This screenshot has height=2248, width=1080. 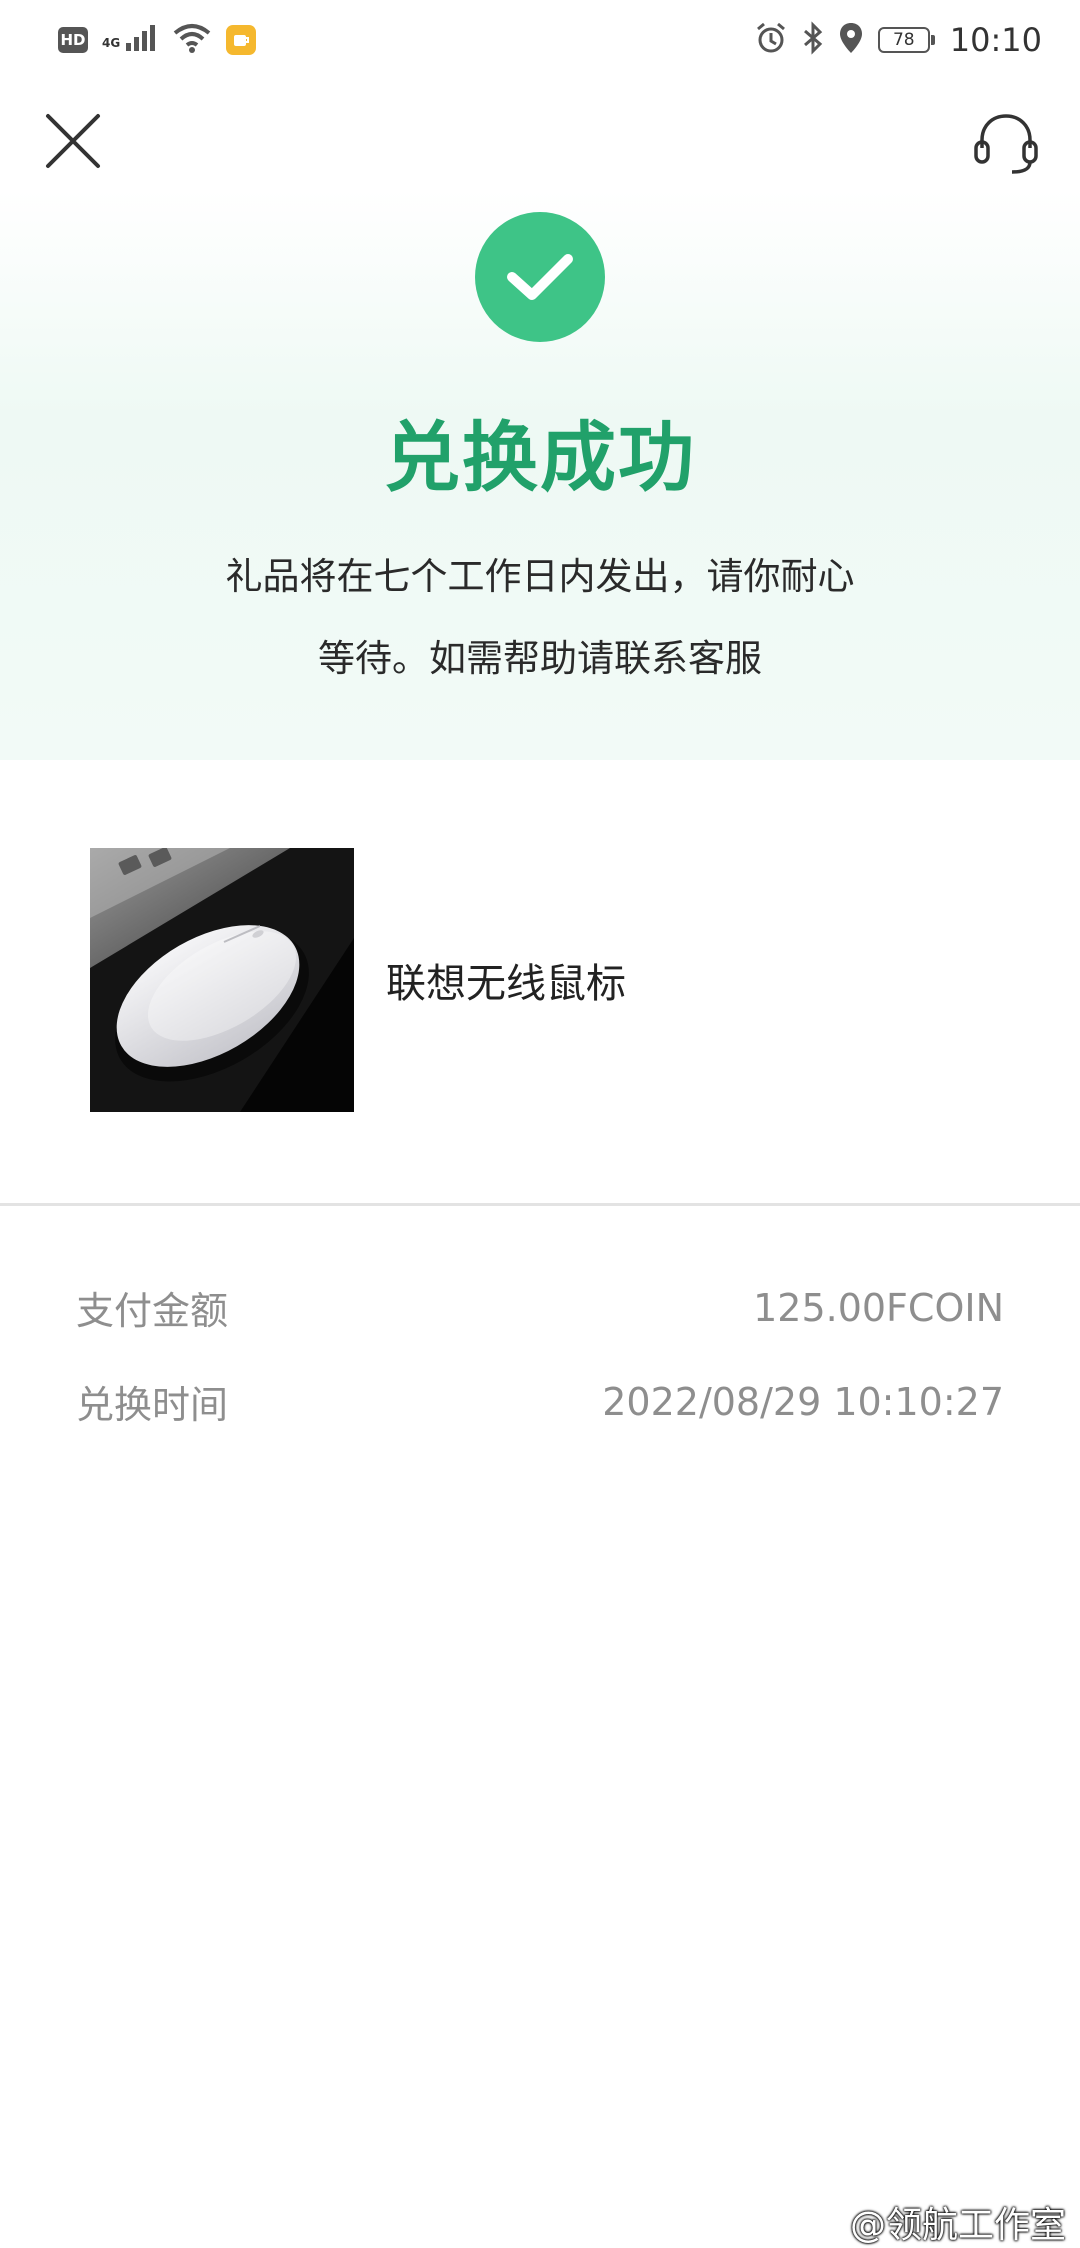 I want to click on alarm-icon, so click(x=771, y=40).